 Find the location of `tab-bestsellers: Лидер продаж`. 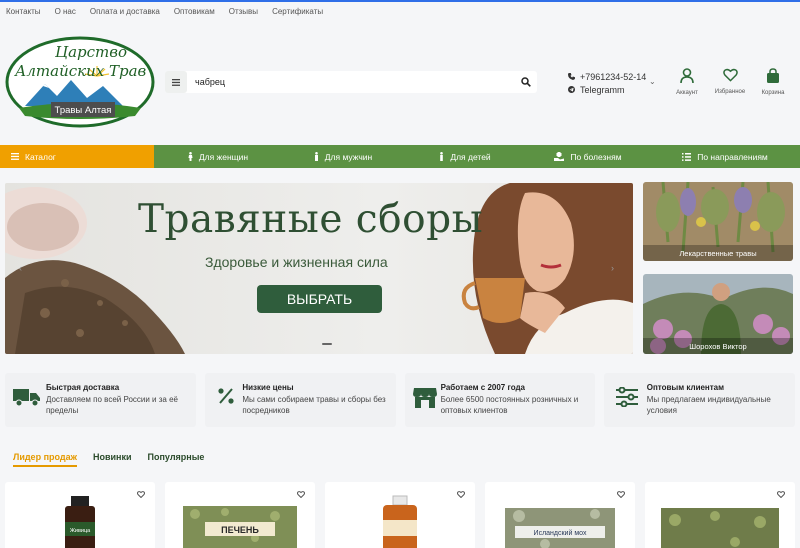

tab-bestsellers: Лидер продаж is located at coordinates (45, 459).